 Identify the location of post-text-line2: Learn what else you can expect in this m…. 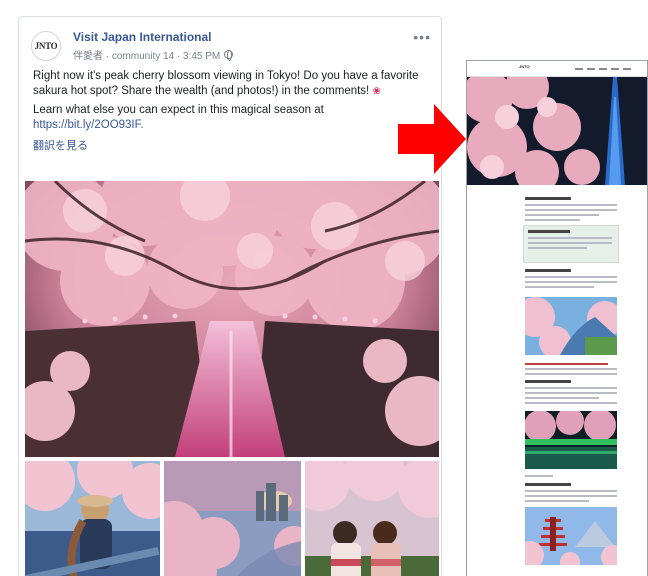
(178, 117).